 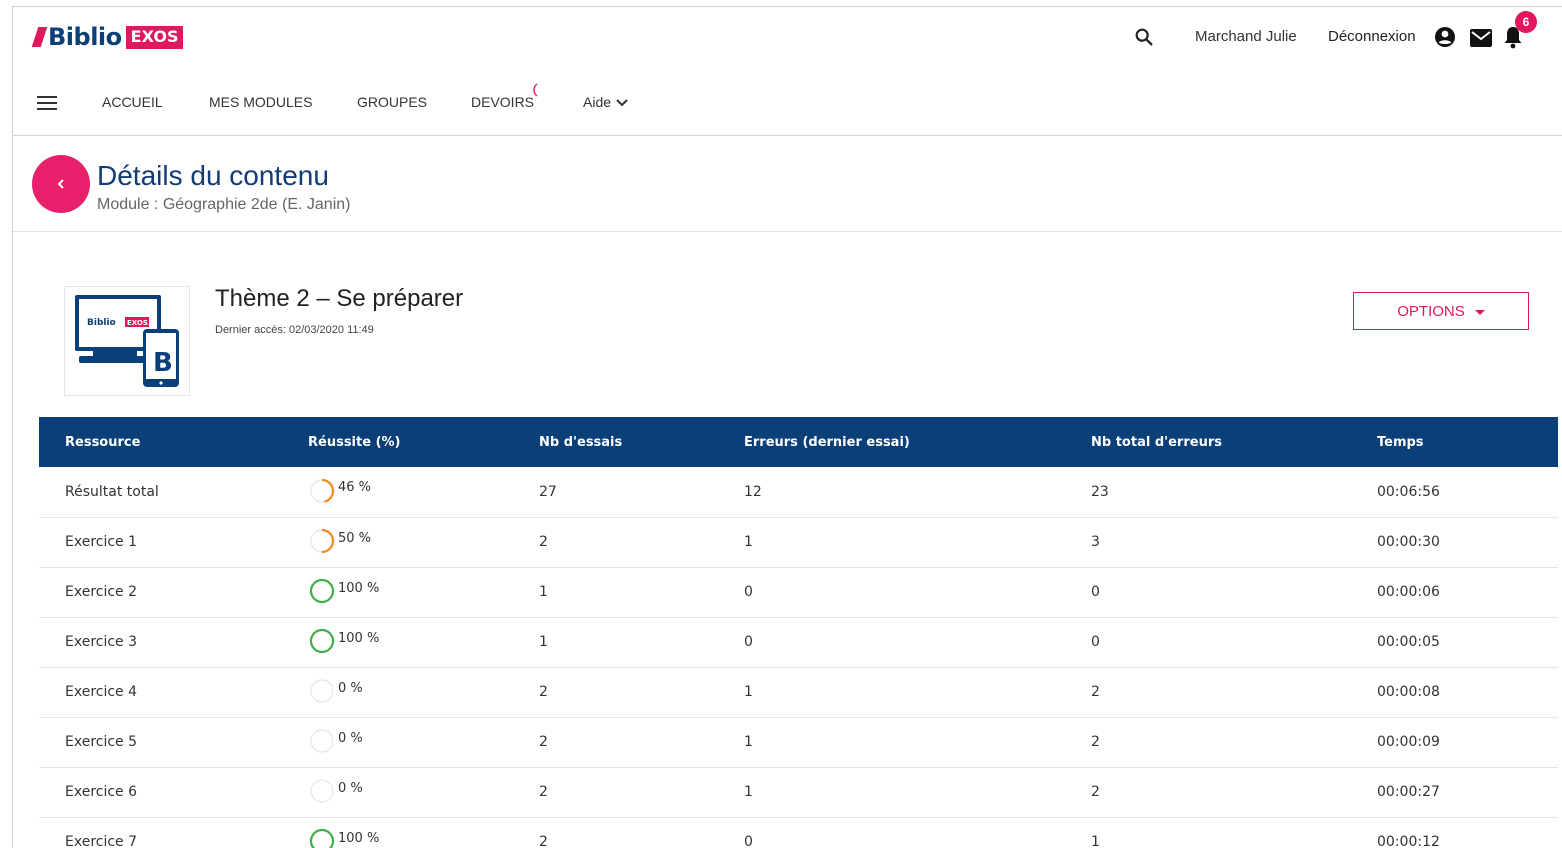 I want to click on last-access-date: Dernier accès: 02/03/2020 11:49, so click(x=294, y=330).